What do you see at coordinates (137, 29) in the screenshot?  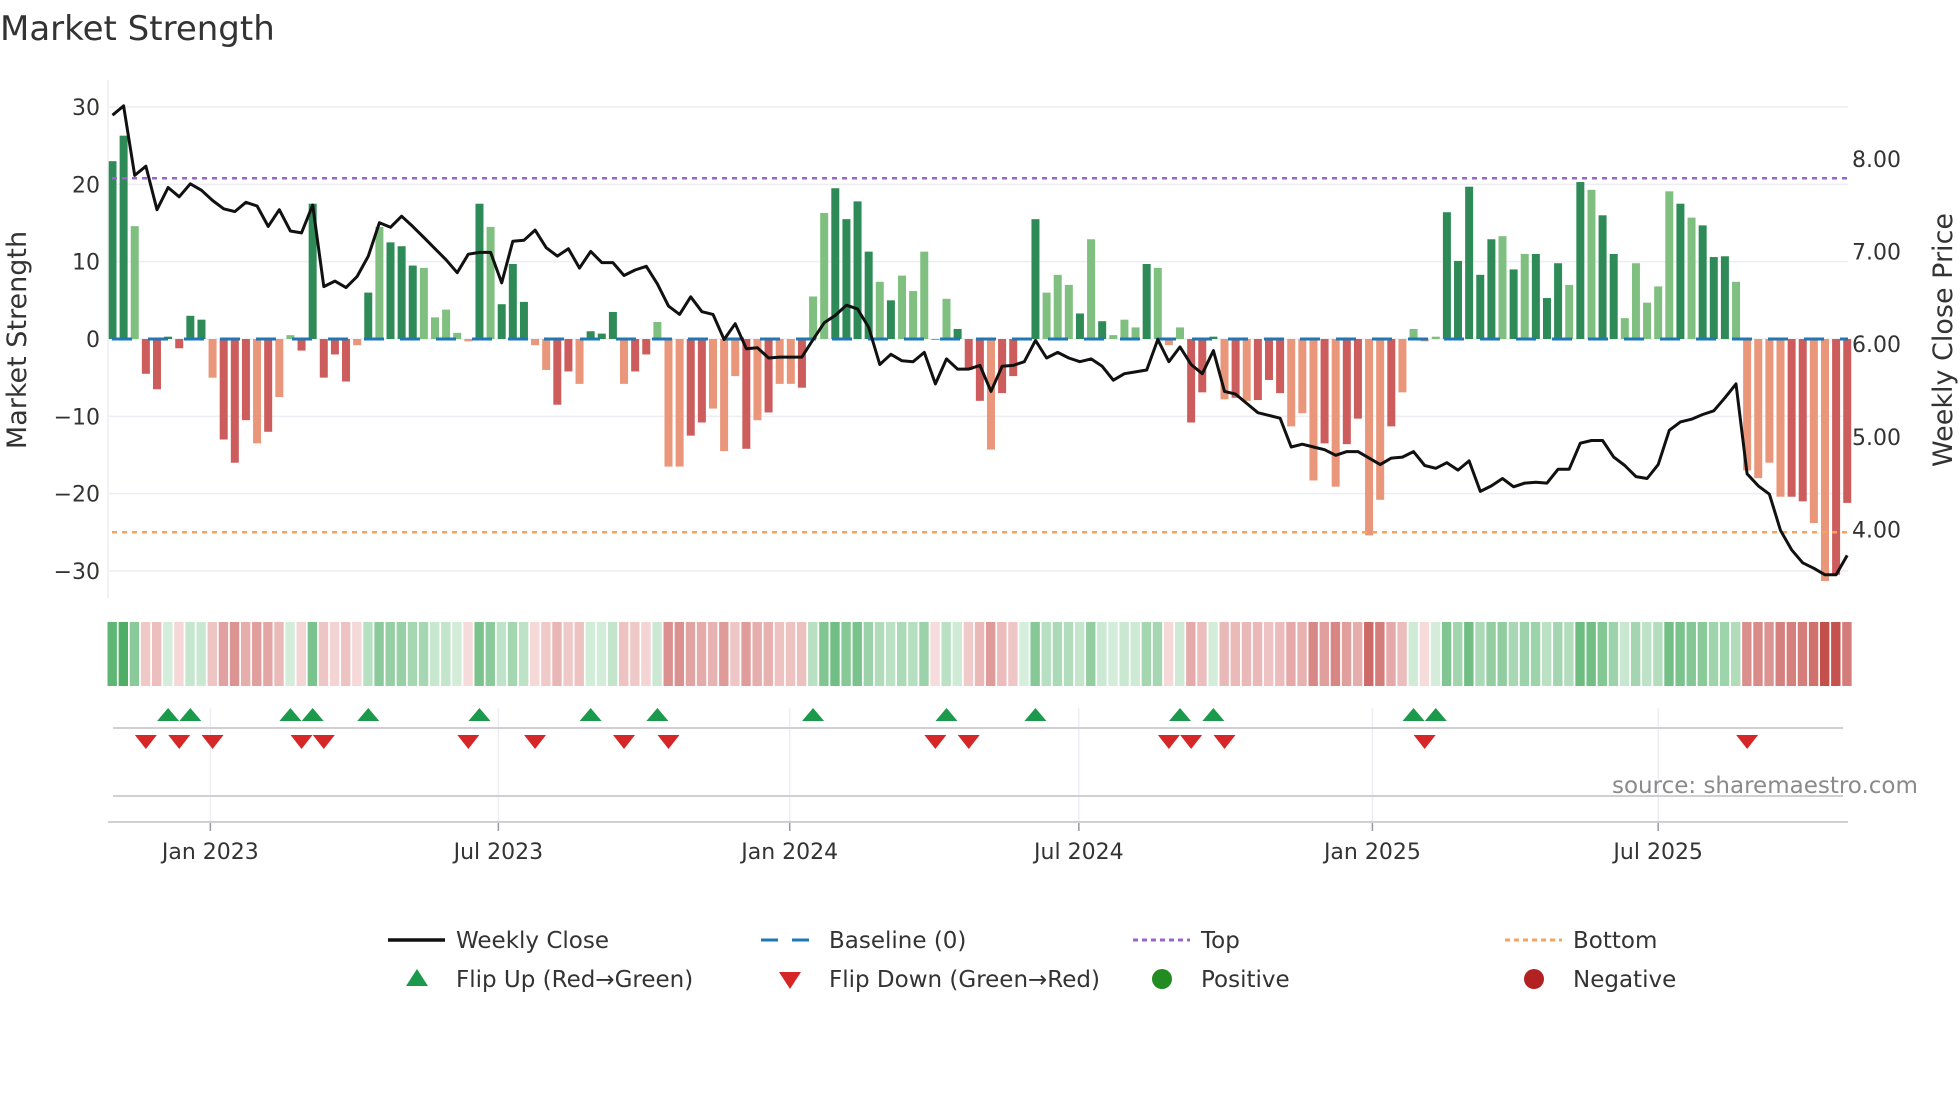 I see `chart-title: Market Strength` at bounding box center [137, 29].